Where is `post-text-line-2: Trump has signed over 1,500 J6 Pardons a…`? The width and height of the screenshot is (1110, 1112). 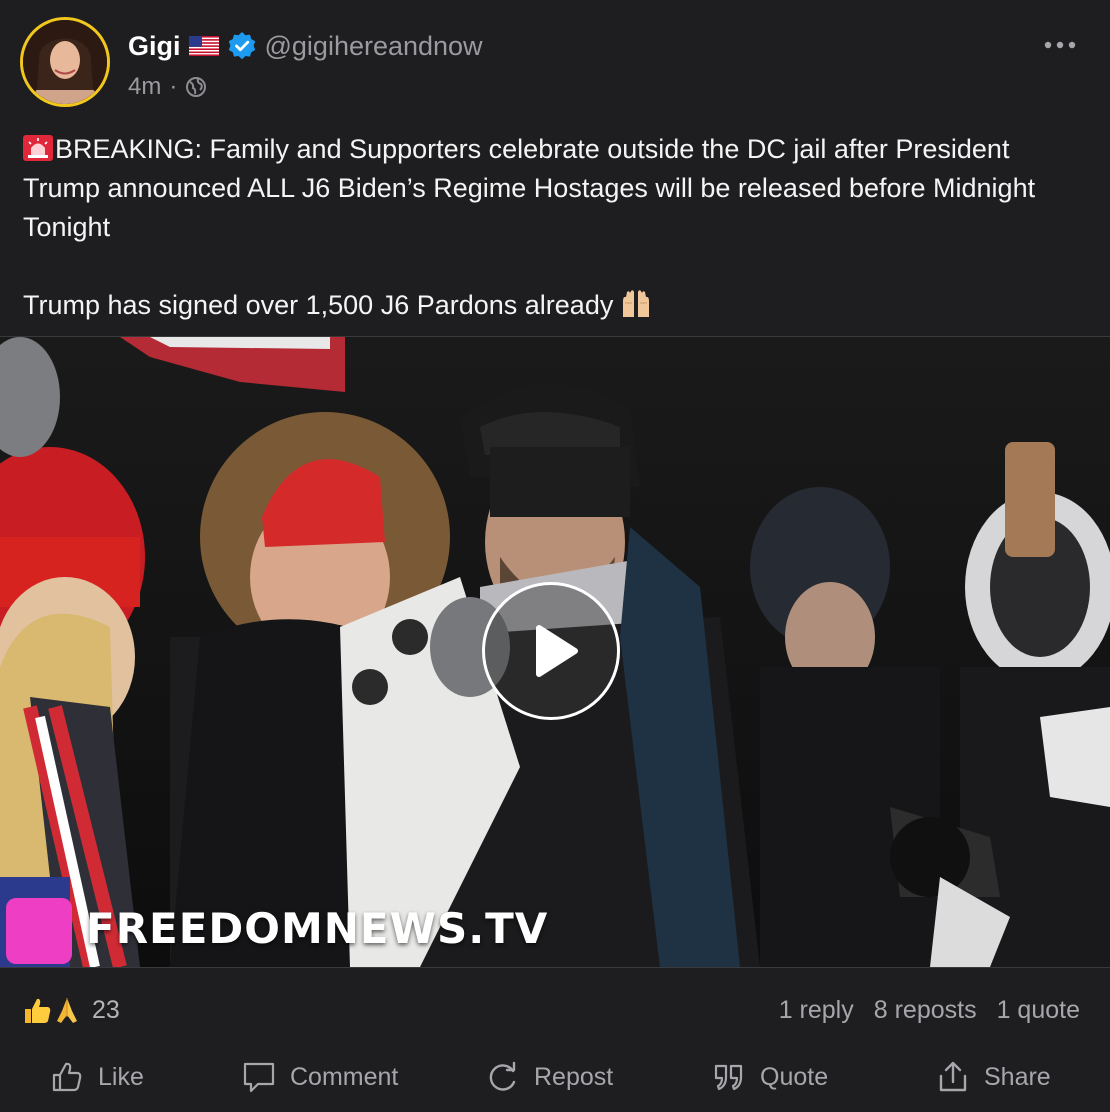 post-text-line-2: Trump has signed over 1,500 J6 Pardons a… is located at coordinates (318, 305).